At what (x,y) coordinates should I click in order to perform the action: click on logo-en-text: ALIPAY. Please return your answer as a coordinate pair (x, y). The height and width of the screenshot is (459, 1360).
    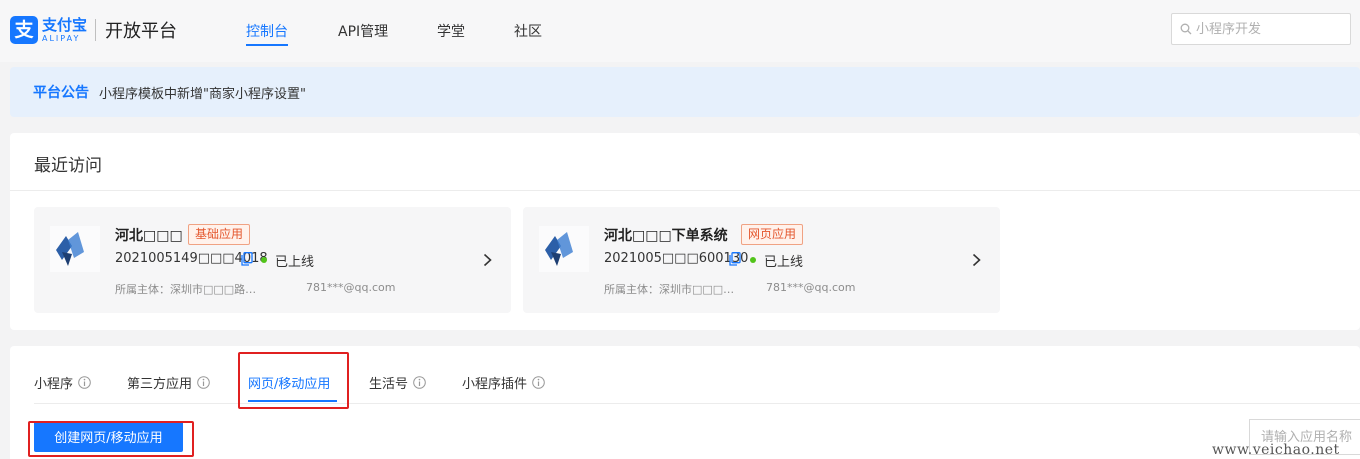
    Looking at the image, I should click on (61, 38).